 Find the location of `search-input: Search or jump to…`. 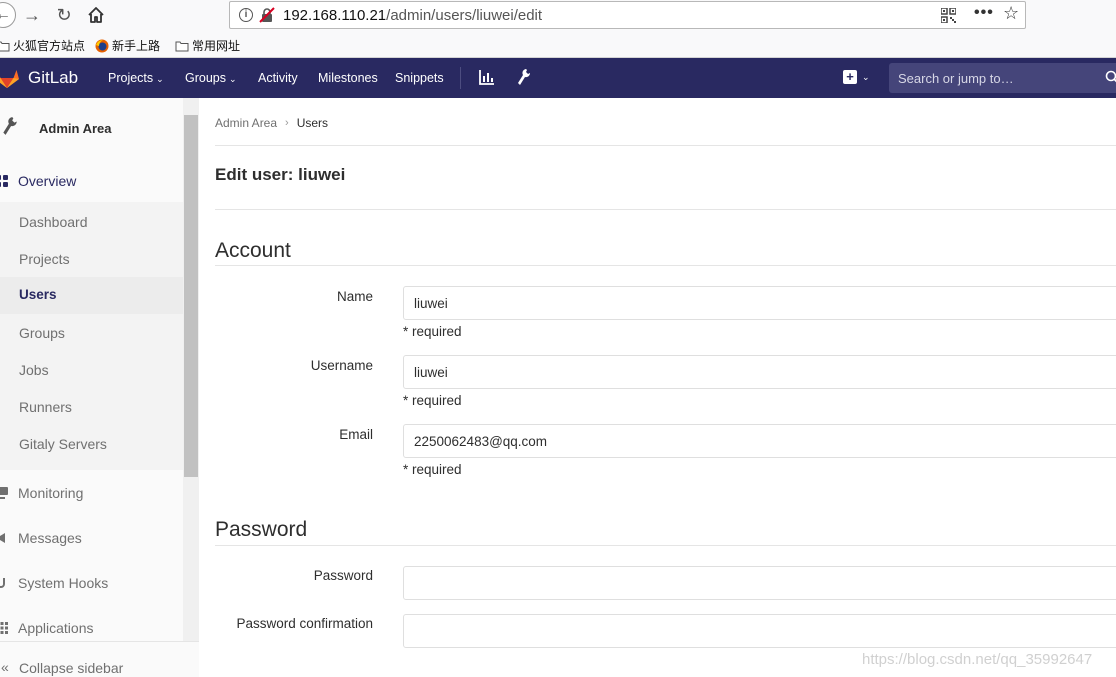

search-input: Search or jump to… is located at coordinates (1002, 78).